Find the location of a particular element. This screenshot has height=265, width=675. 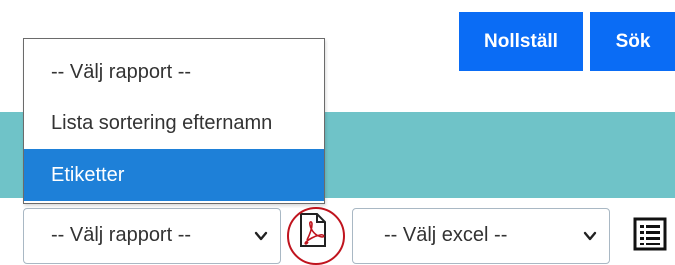

excel-select-value: -- Välj excel -- is located at coordinates (446, 235).